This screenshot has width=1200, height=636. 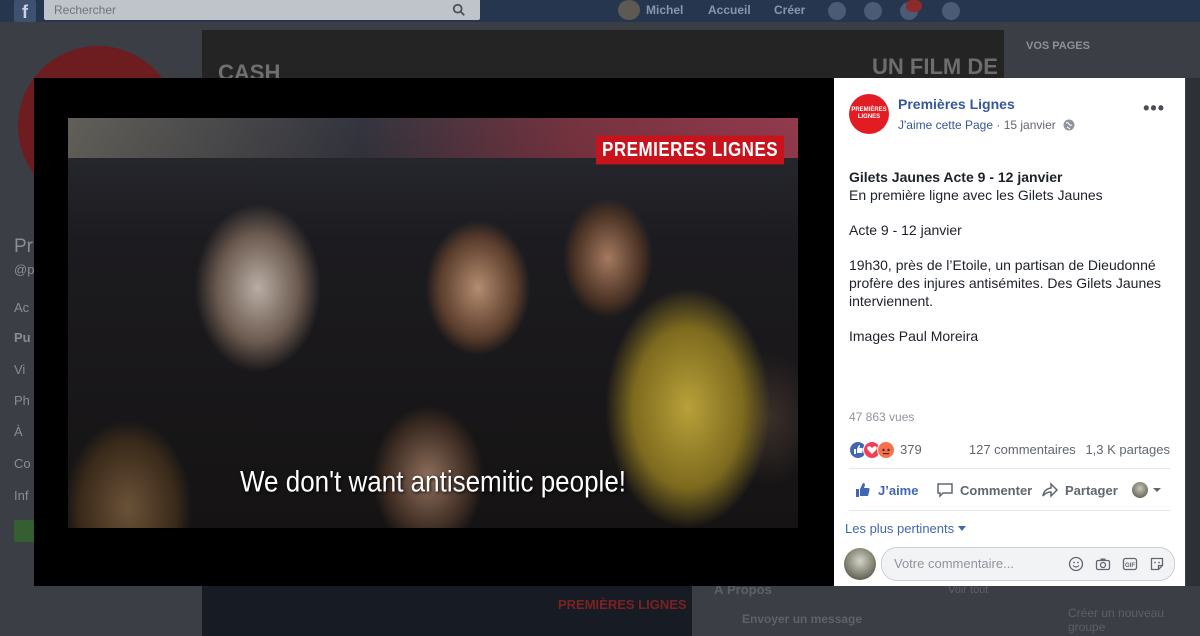 What do you see at coordinates (433, 481) in the screenshot?
I see `video-subtitle: We don't want antisemitic people!` at bounding box center [433, 481].